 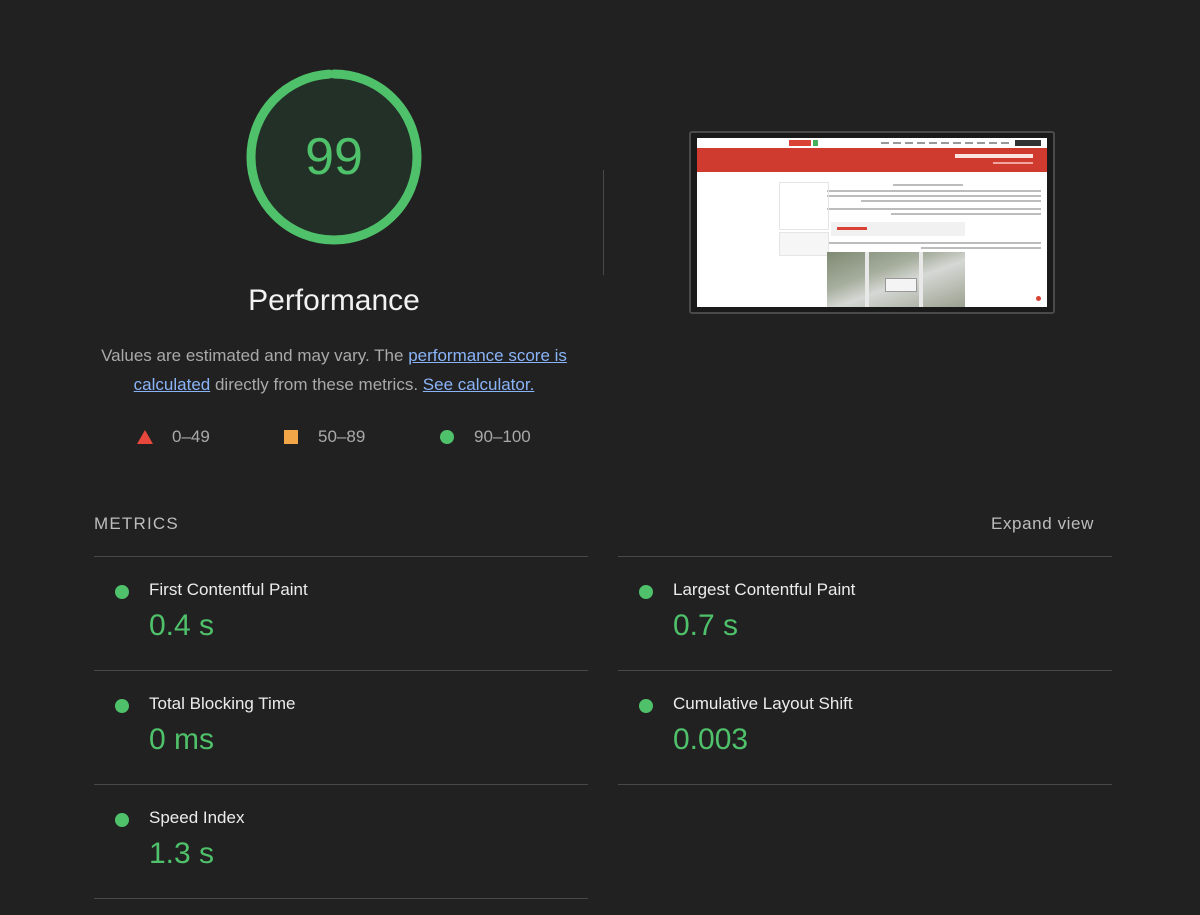 I want to click on description-text-2: directly from these metrics., so click(x=316, y=384).